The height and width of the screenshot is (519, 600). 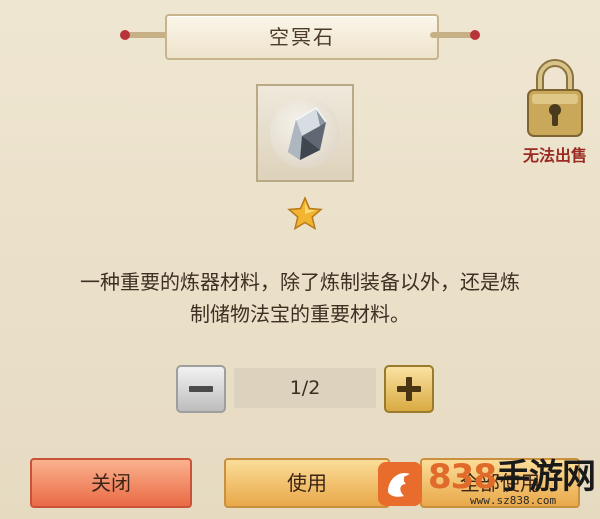 I want to click on plus-icon, so click(x=409, y=389).